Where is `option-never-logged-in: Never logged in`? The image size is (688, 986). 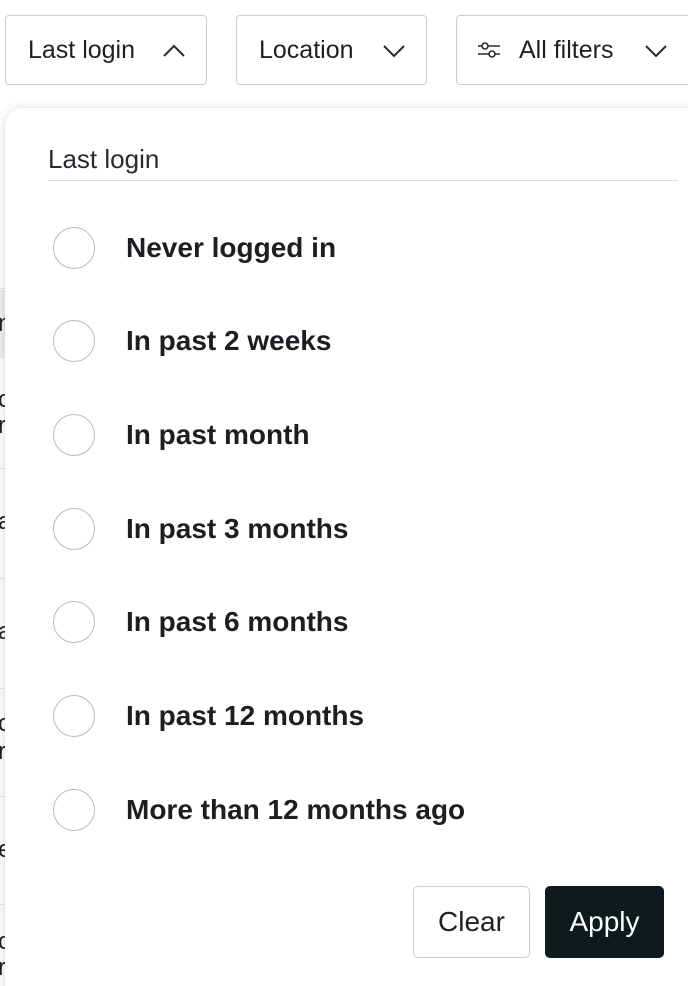 option-never-logged-in: Never logged in is located at coordinates (194, 248).